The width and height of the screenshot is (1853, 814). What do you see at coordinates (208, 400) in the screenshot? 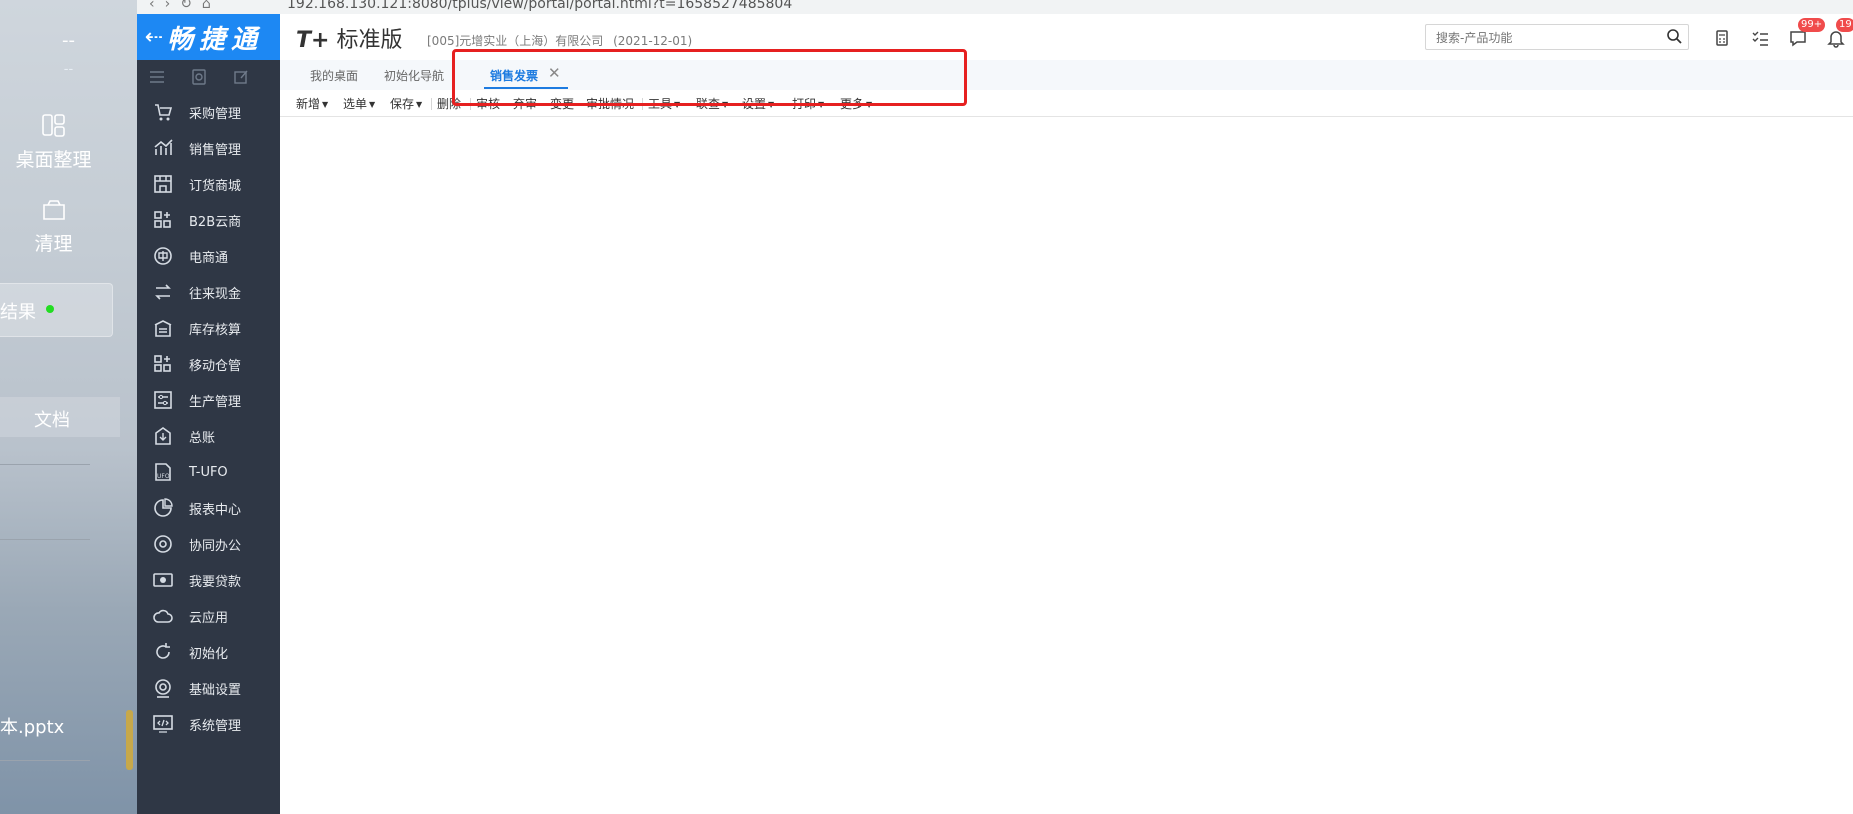
I see `sidebar-item: 生产管理` at bounding box center [208, 400].